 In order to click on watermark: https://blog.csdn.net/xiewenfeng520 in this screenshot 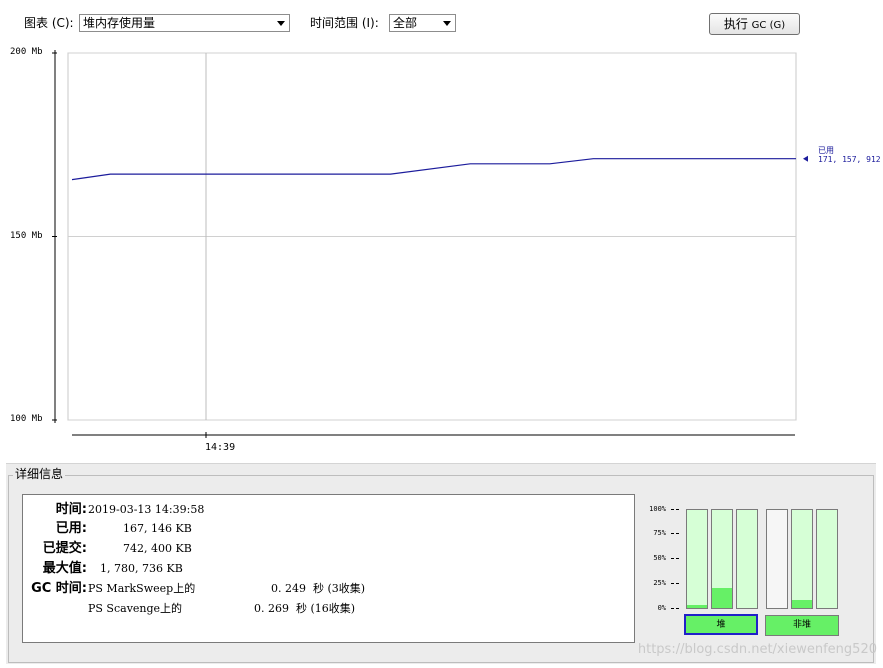, I will do `click(757, 649)`.